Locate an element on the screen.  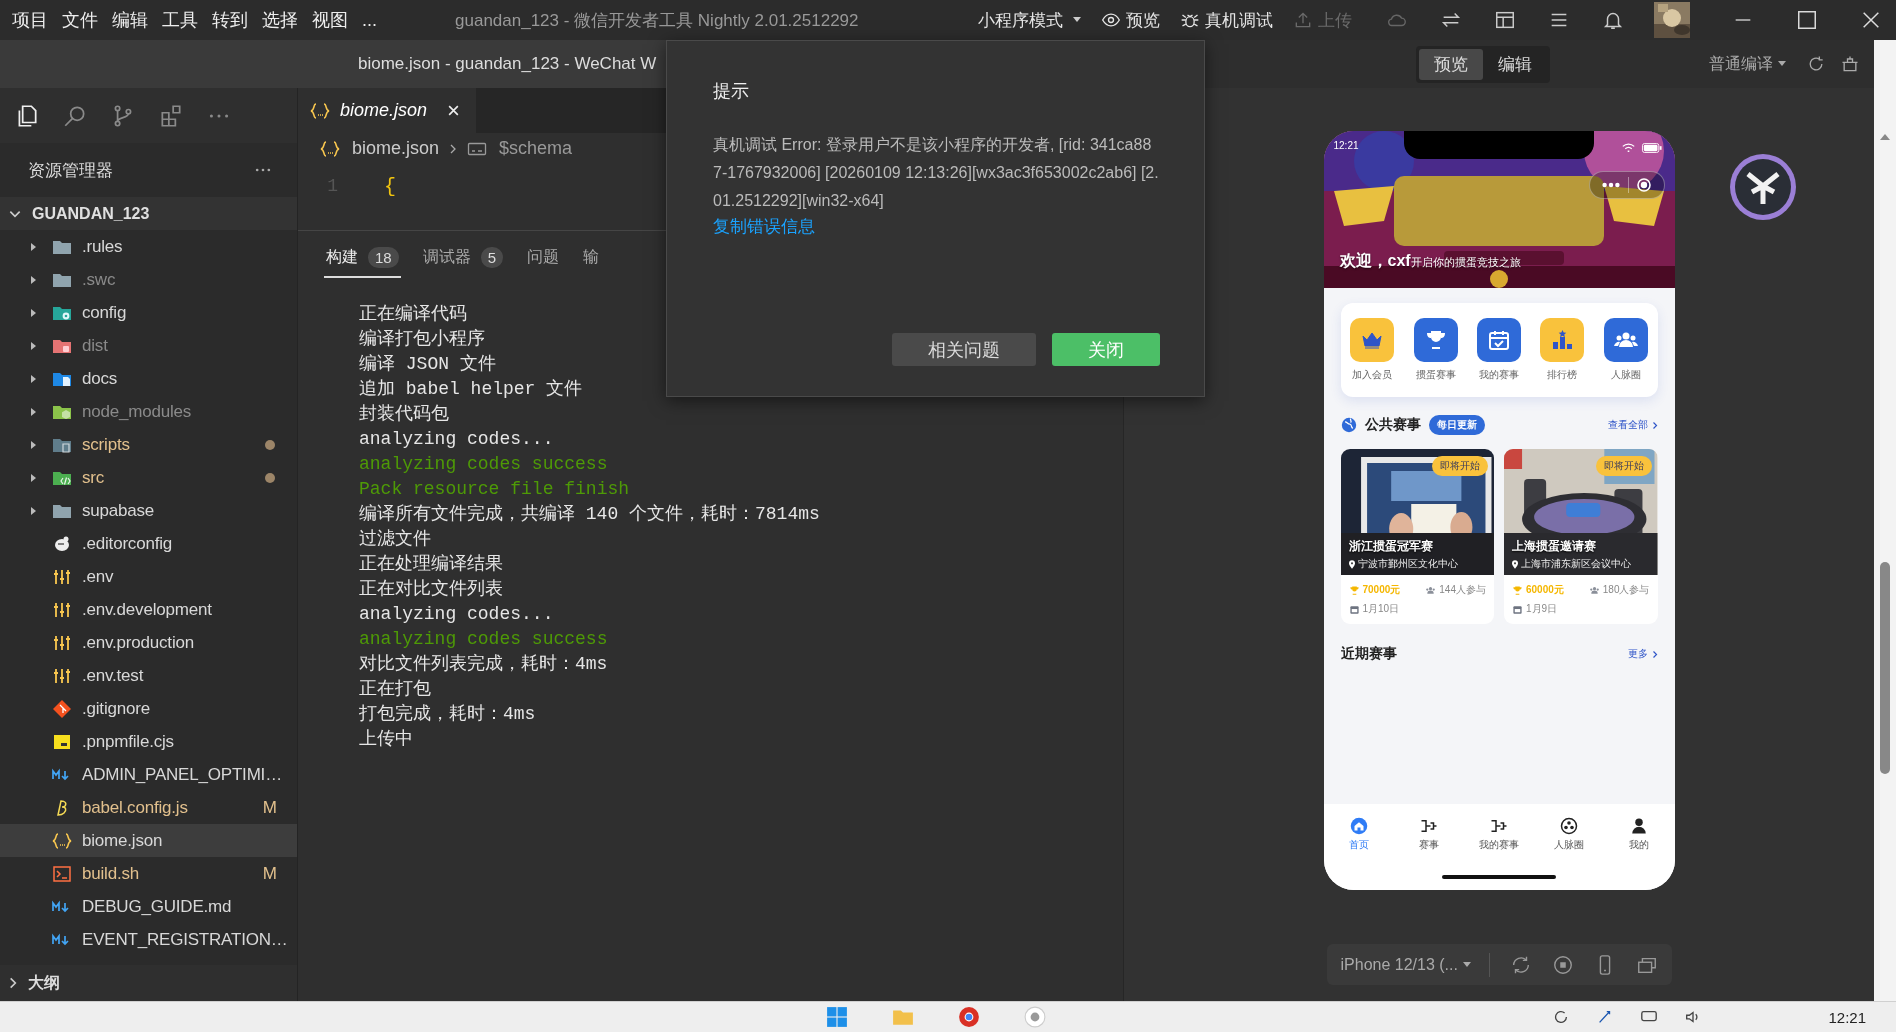
scroll-up-icon is located at coordinates (1885, 137).